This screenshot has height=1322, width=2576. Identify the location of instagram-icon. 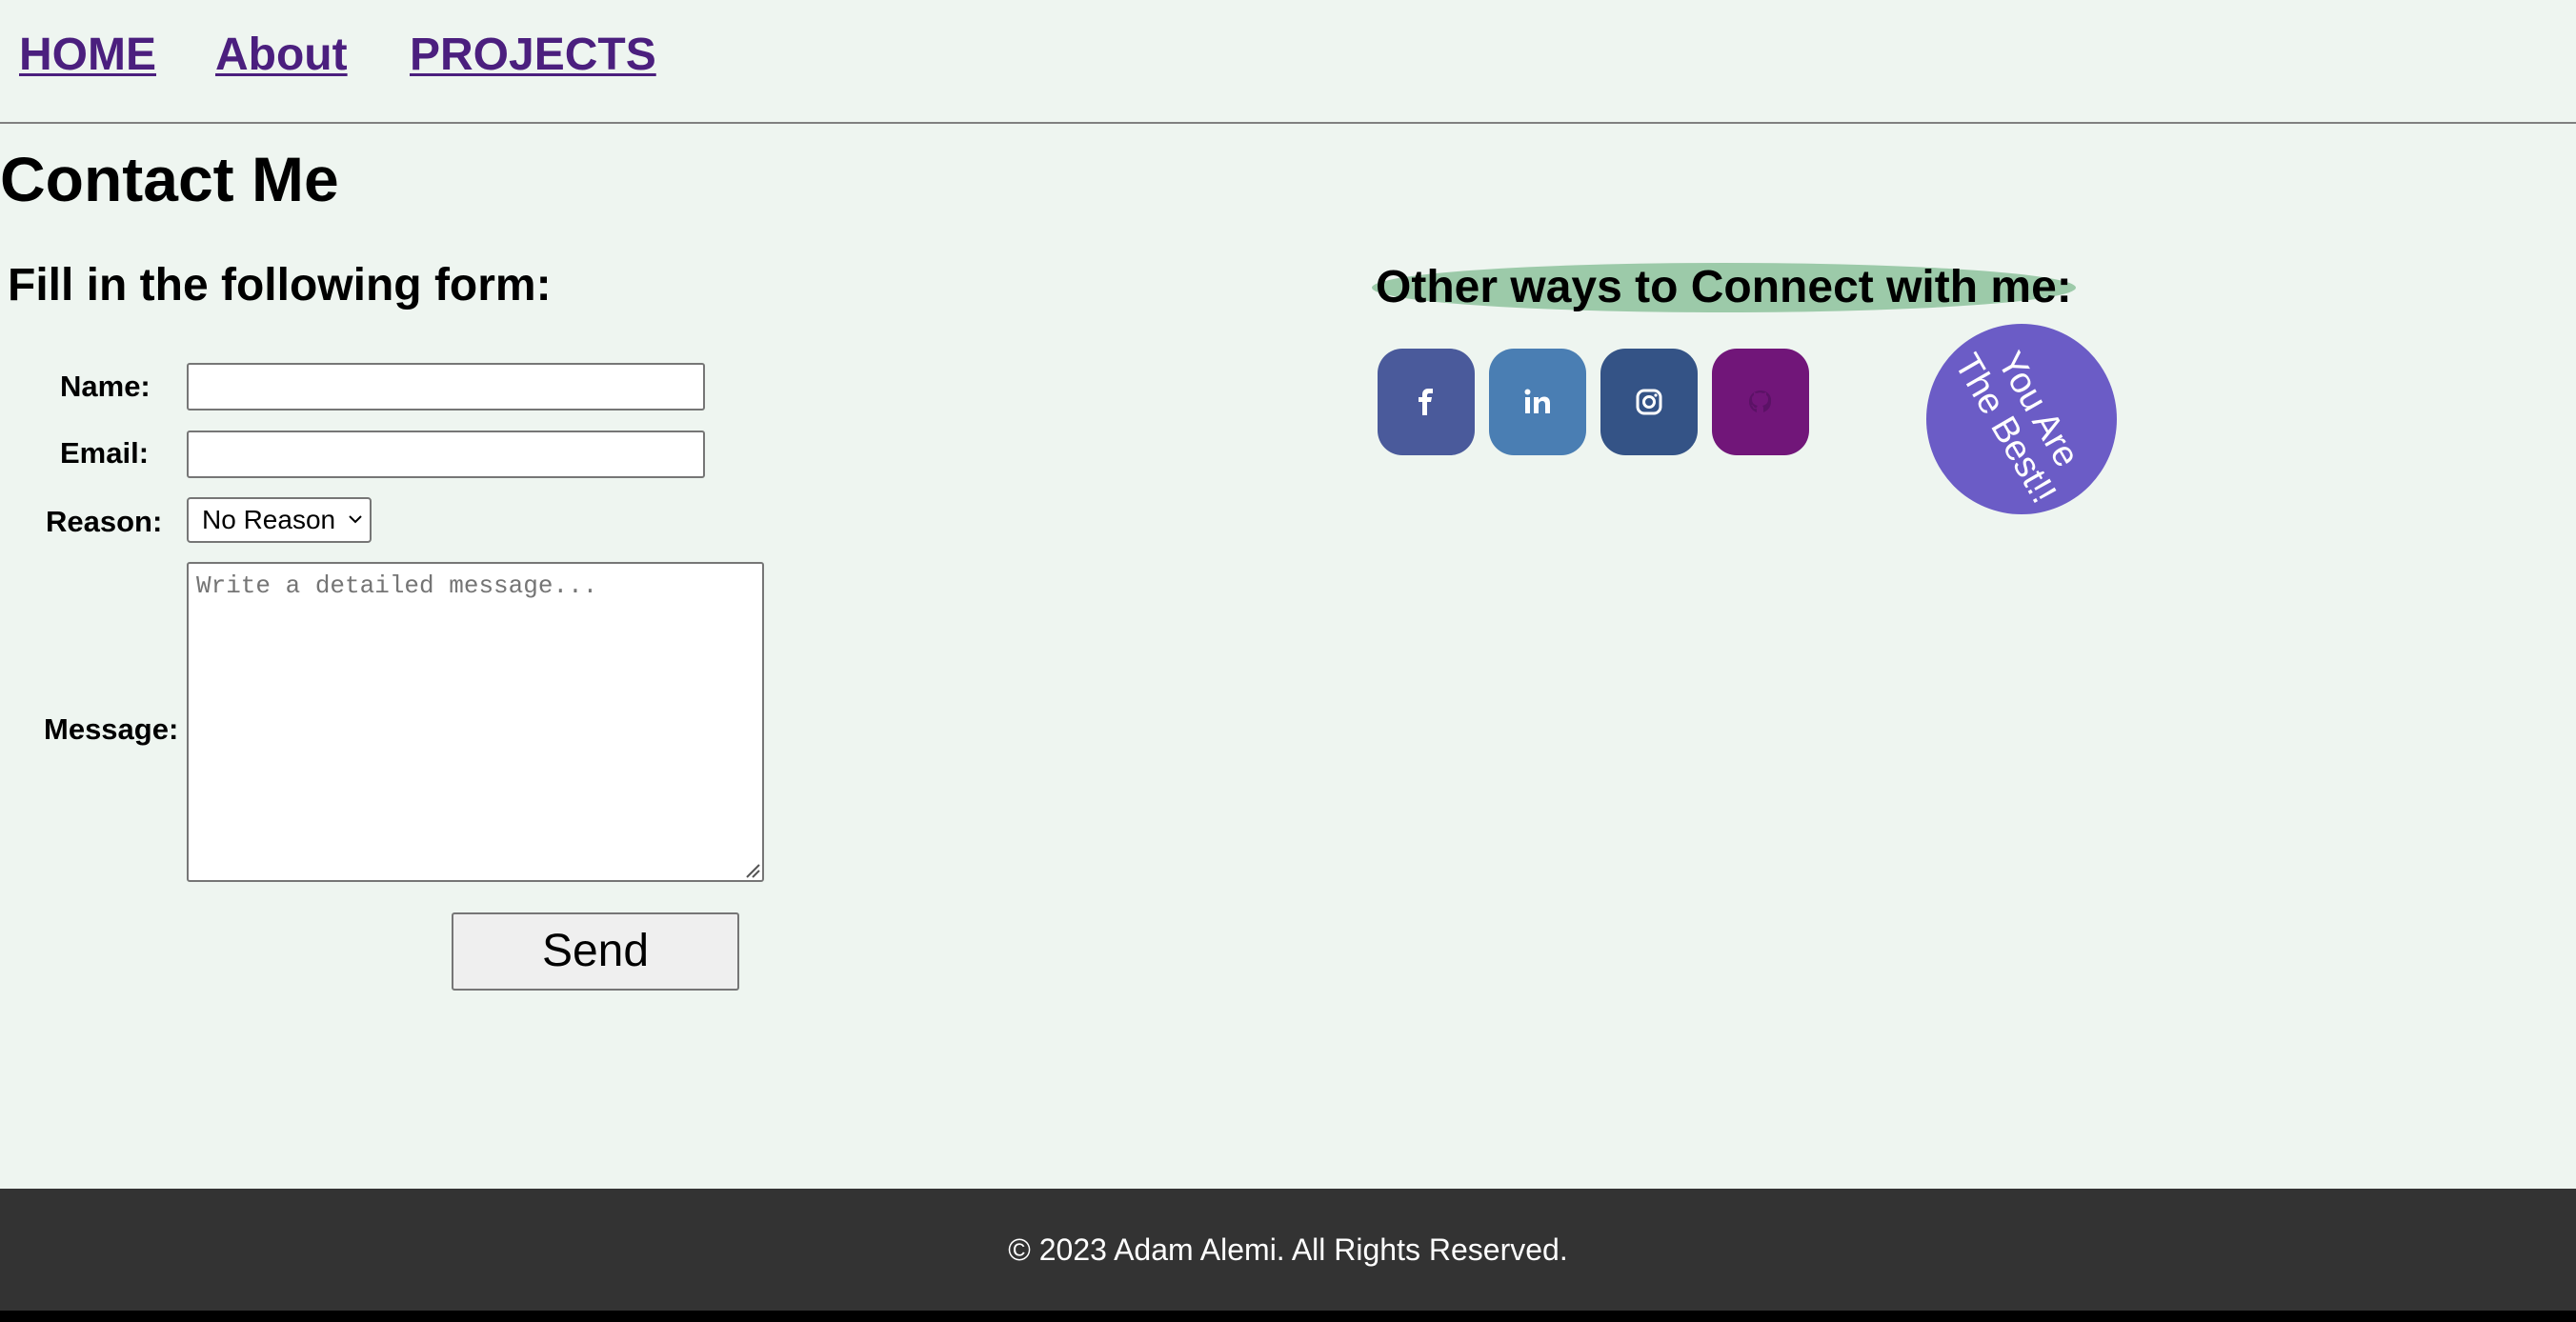
(1649, 402).